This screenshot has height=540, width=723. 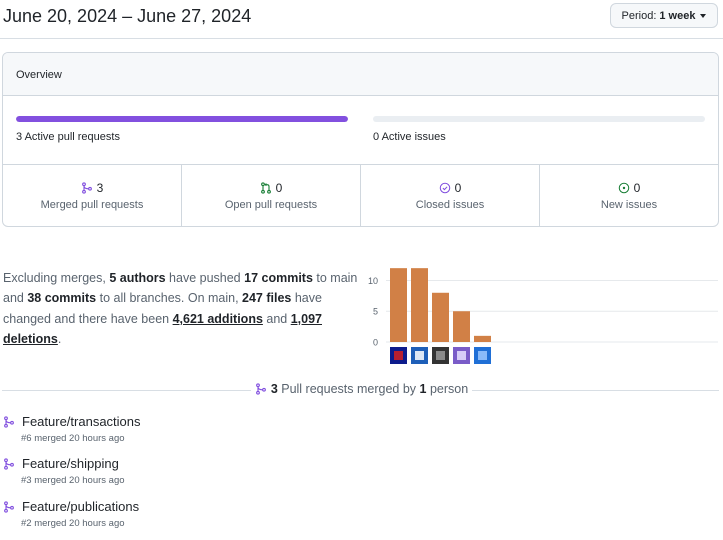 I want to click on pull-request-meta: #2 merged 20 hours ago, so click(x=73, y=523).